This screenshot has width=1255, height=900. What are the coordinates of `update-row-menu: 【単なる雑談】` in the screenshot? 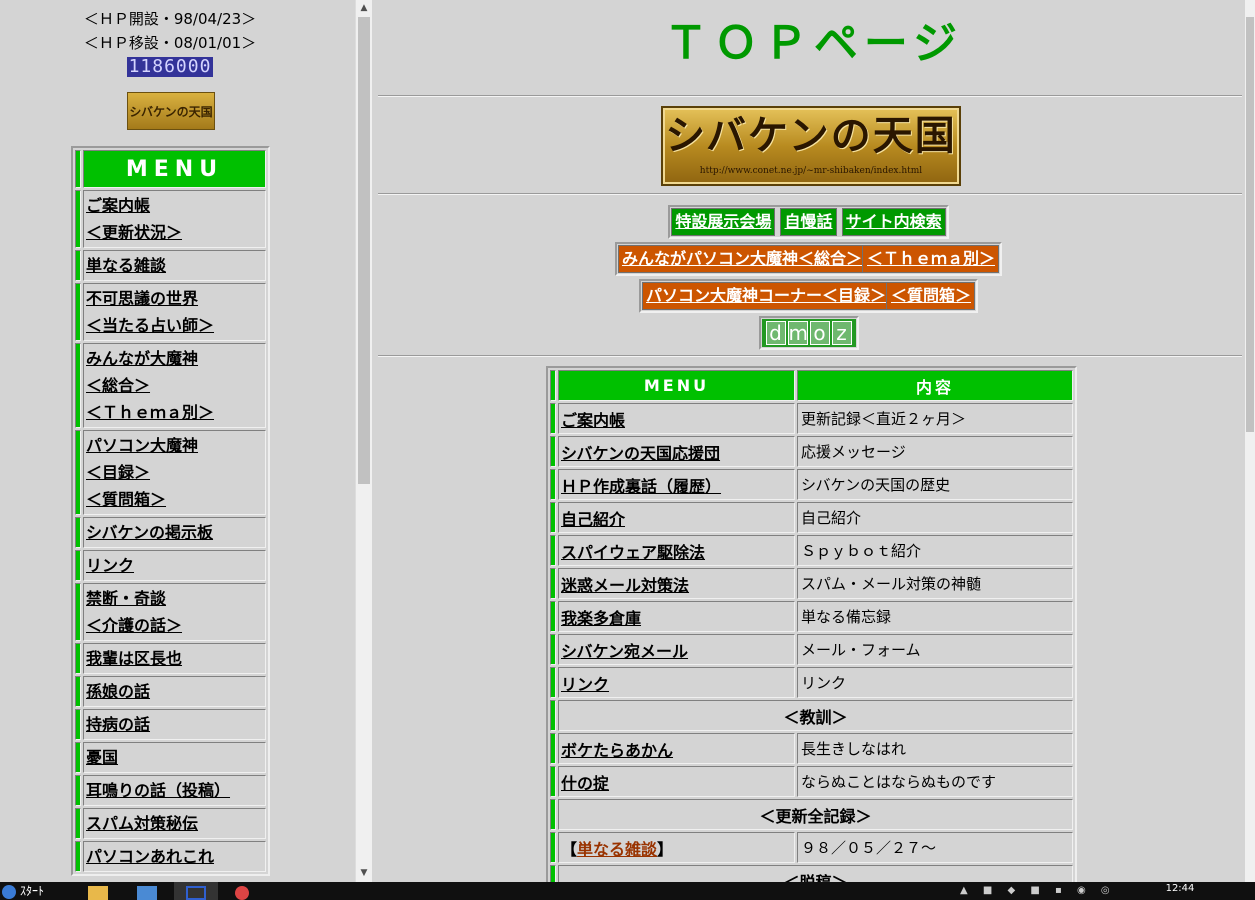 It's located at (676, 847).